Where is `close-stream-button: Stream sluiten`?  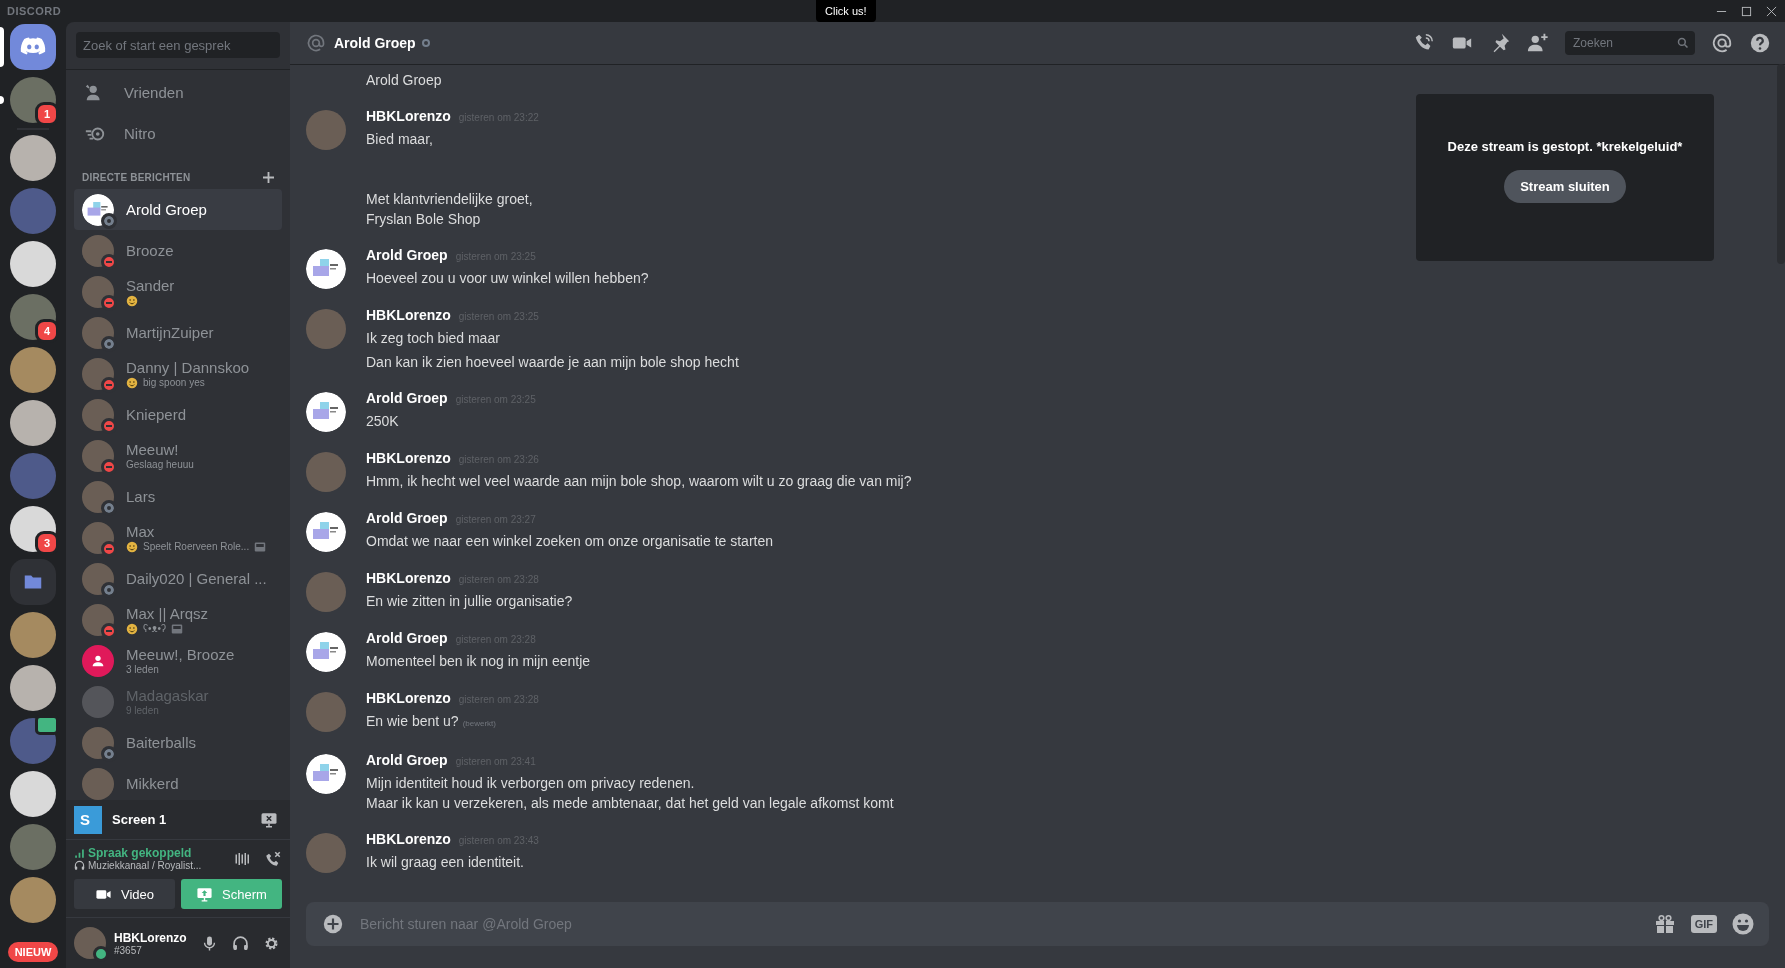
close-stream-button: Stream sluiten is located at coordinates (1565, 186).